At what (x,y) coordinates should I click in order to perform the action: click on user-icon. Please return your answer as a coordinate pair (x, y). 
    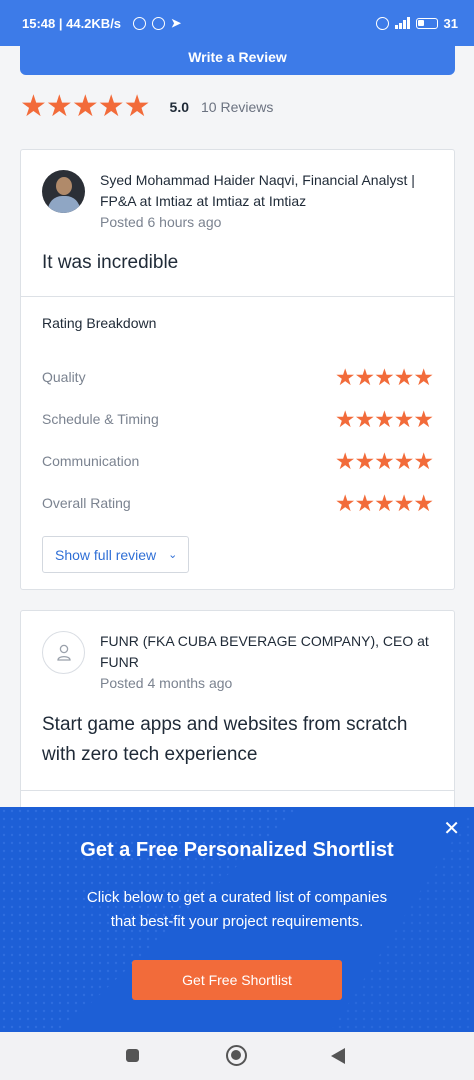
    Looking at the image, I should click on (63, 652).